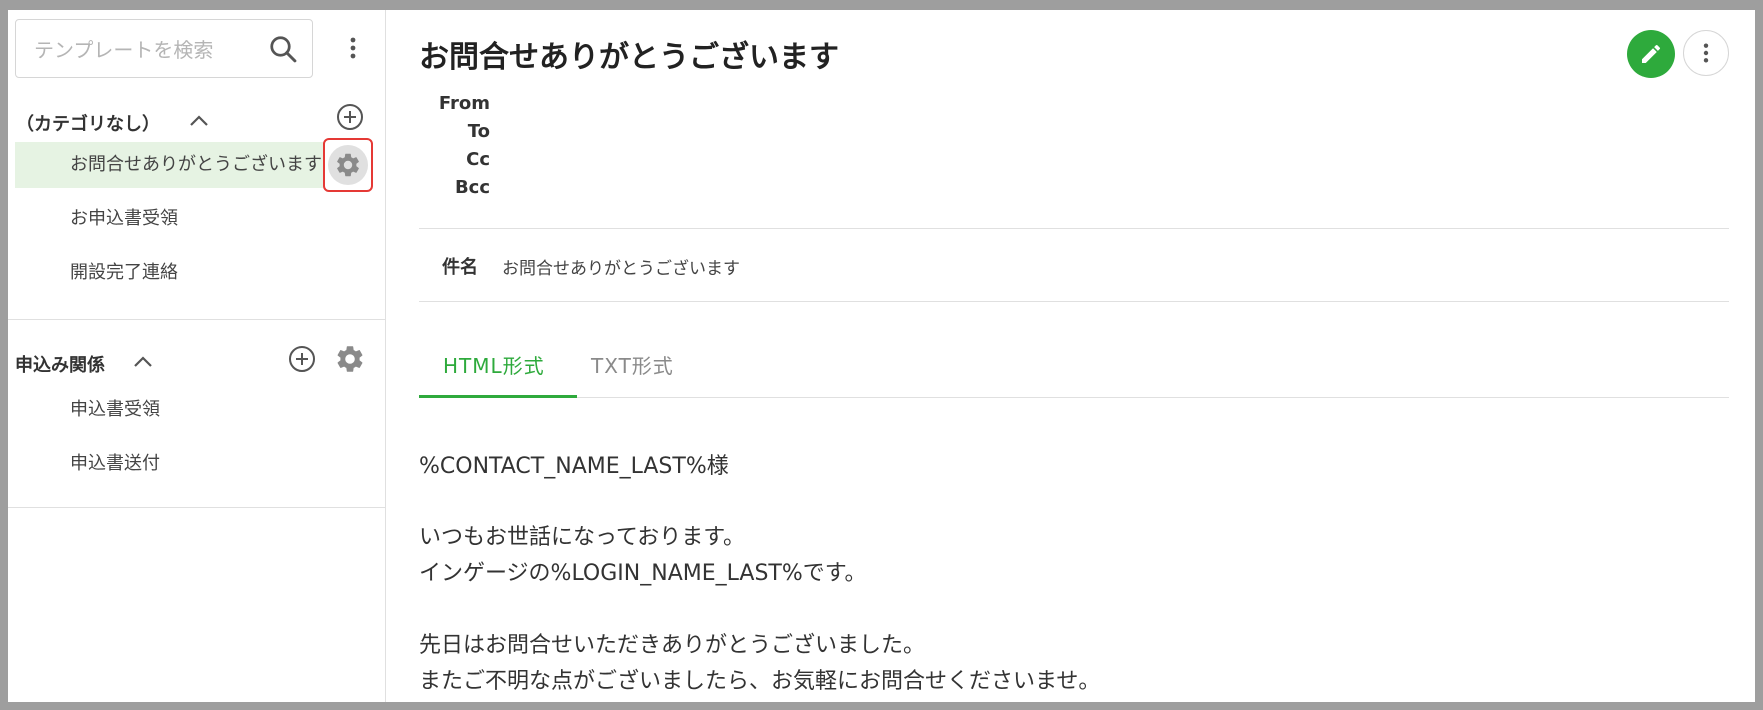  What do you see at coordinates (173, 410) in the screenshot?
I see `template-item: 申込書受領` at bounding box center [173, 410].